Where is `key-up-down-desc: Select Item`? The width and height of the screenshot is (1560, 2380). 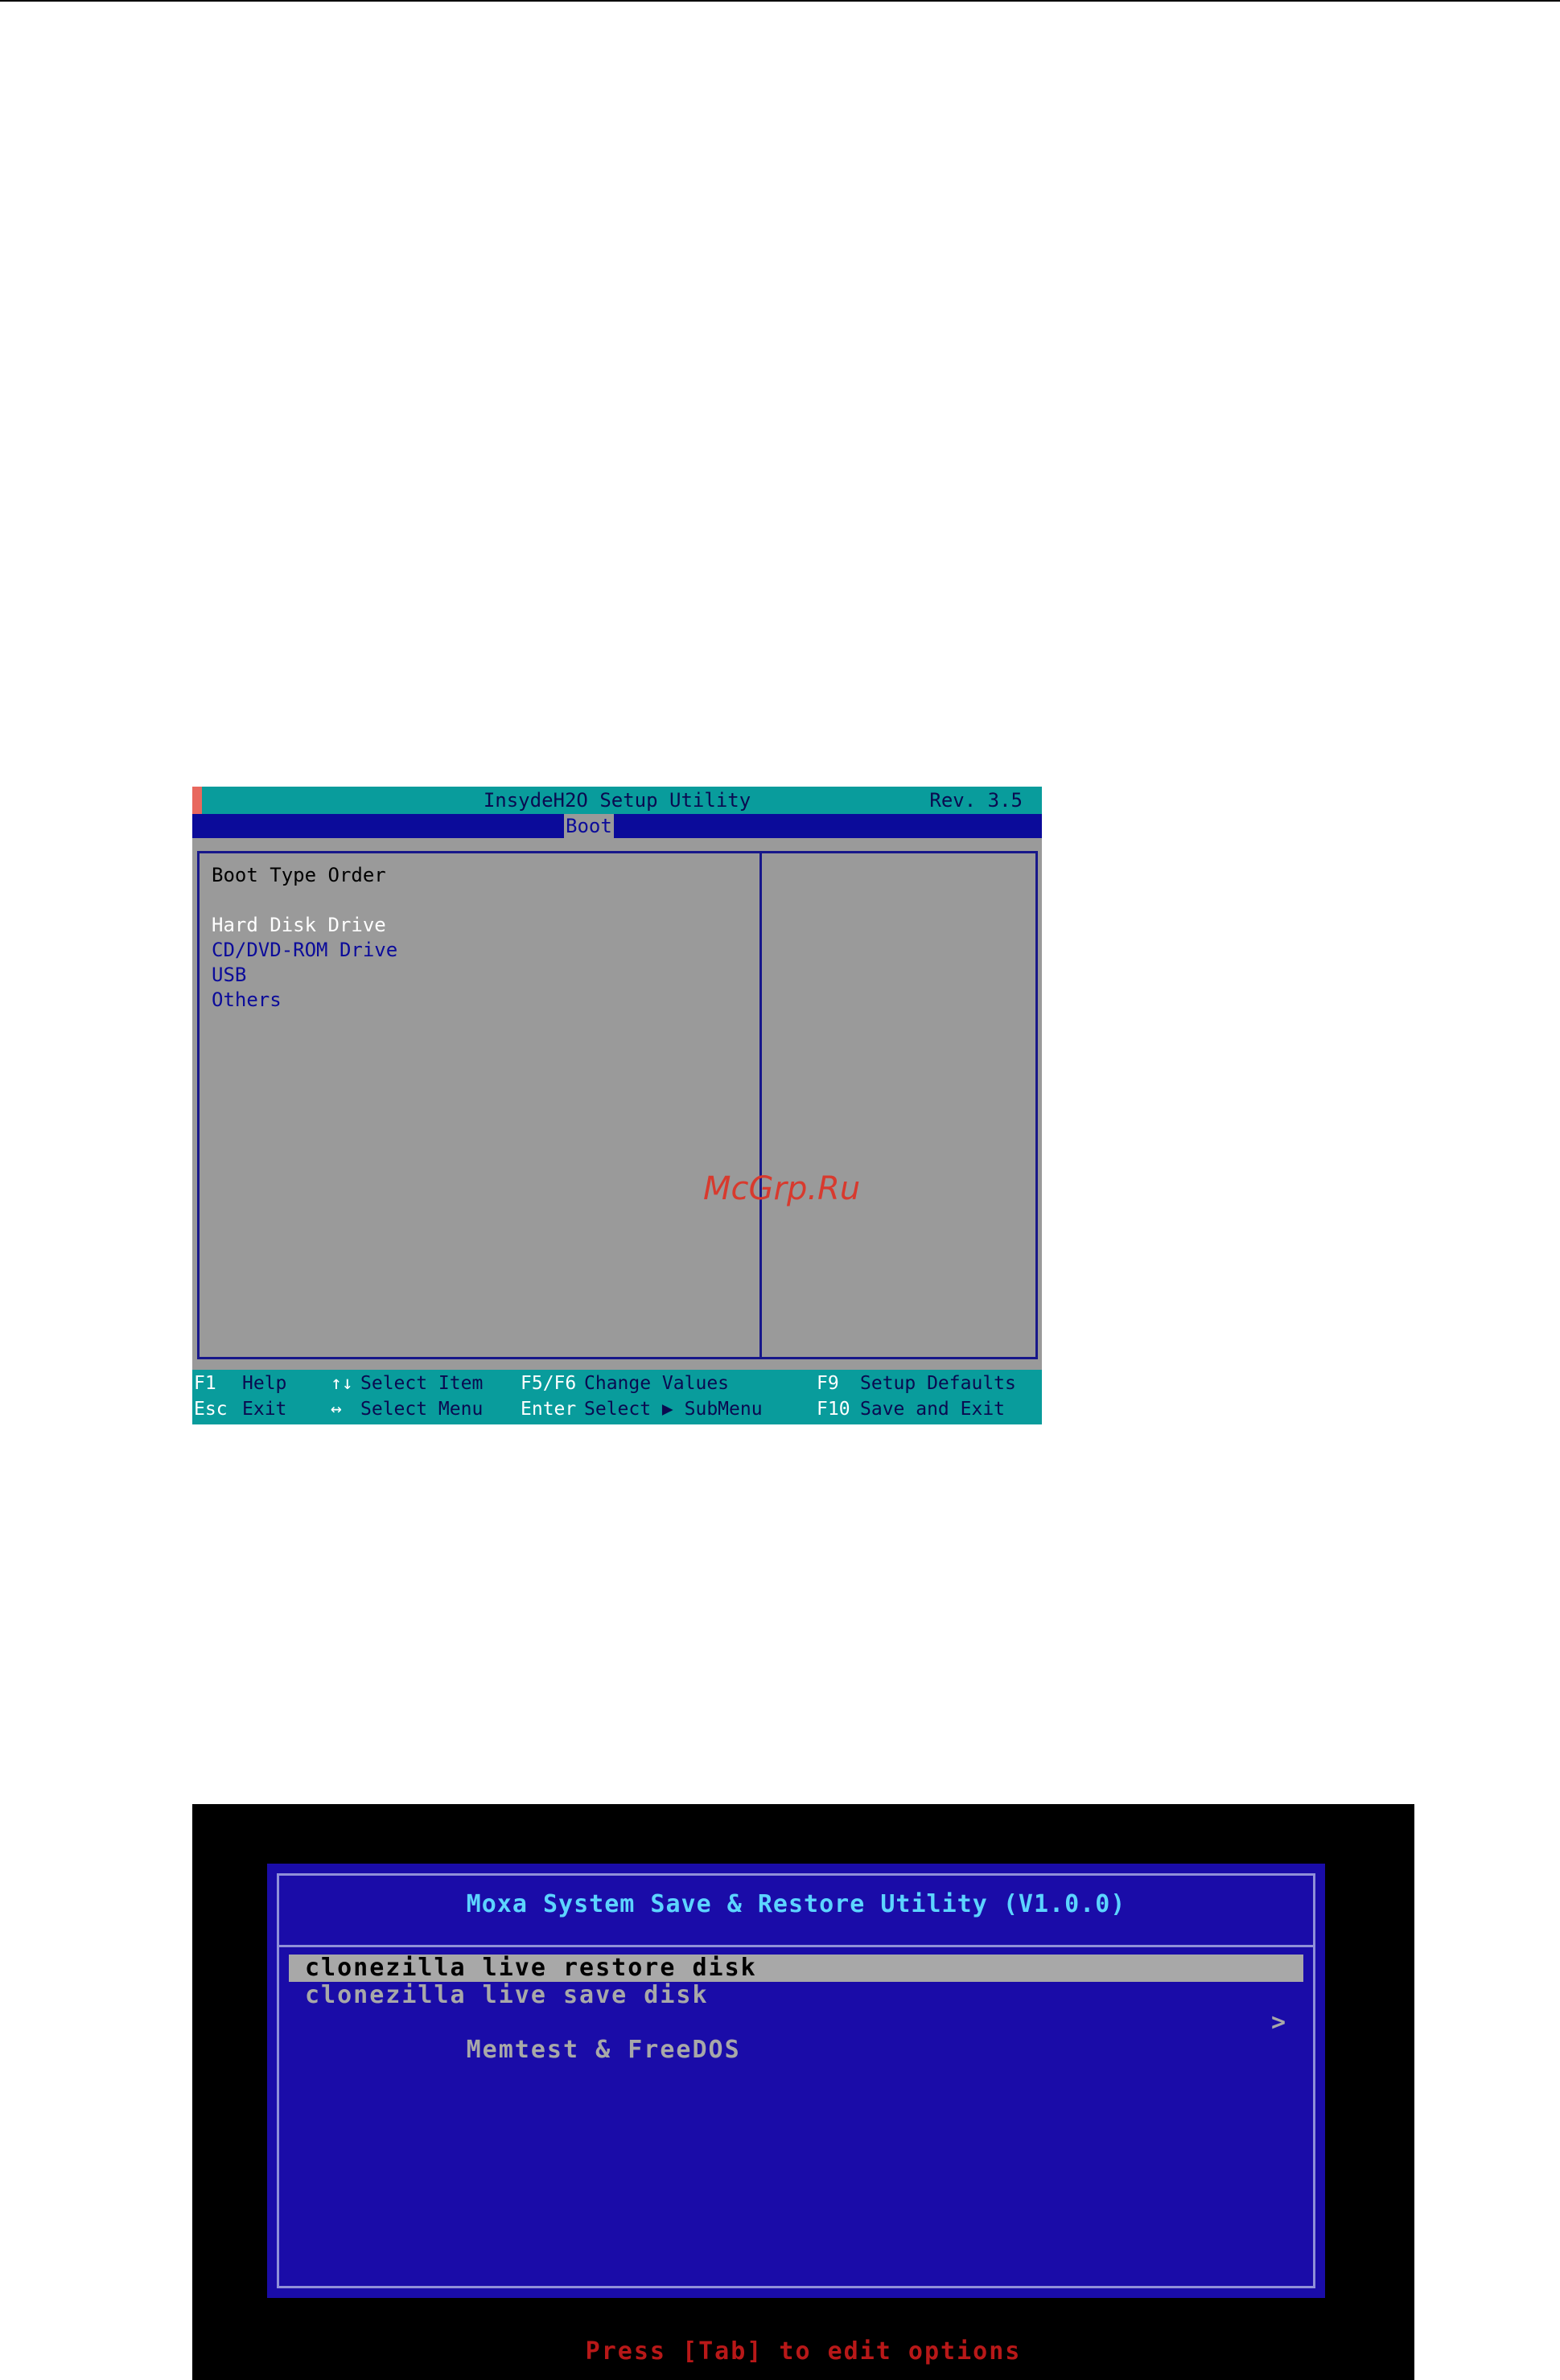 key-up-down-desc: Select Item is located at coordinates (422, 1384).